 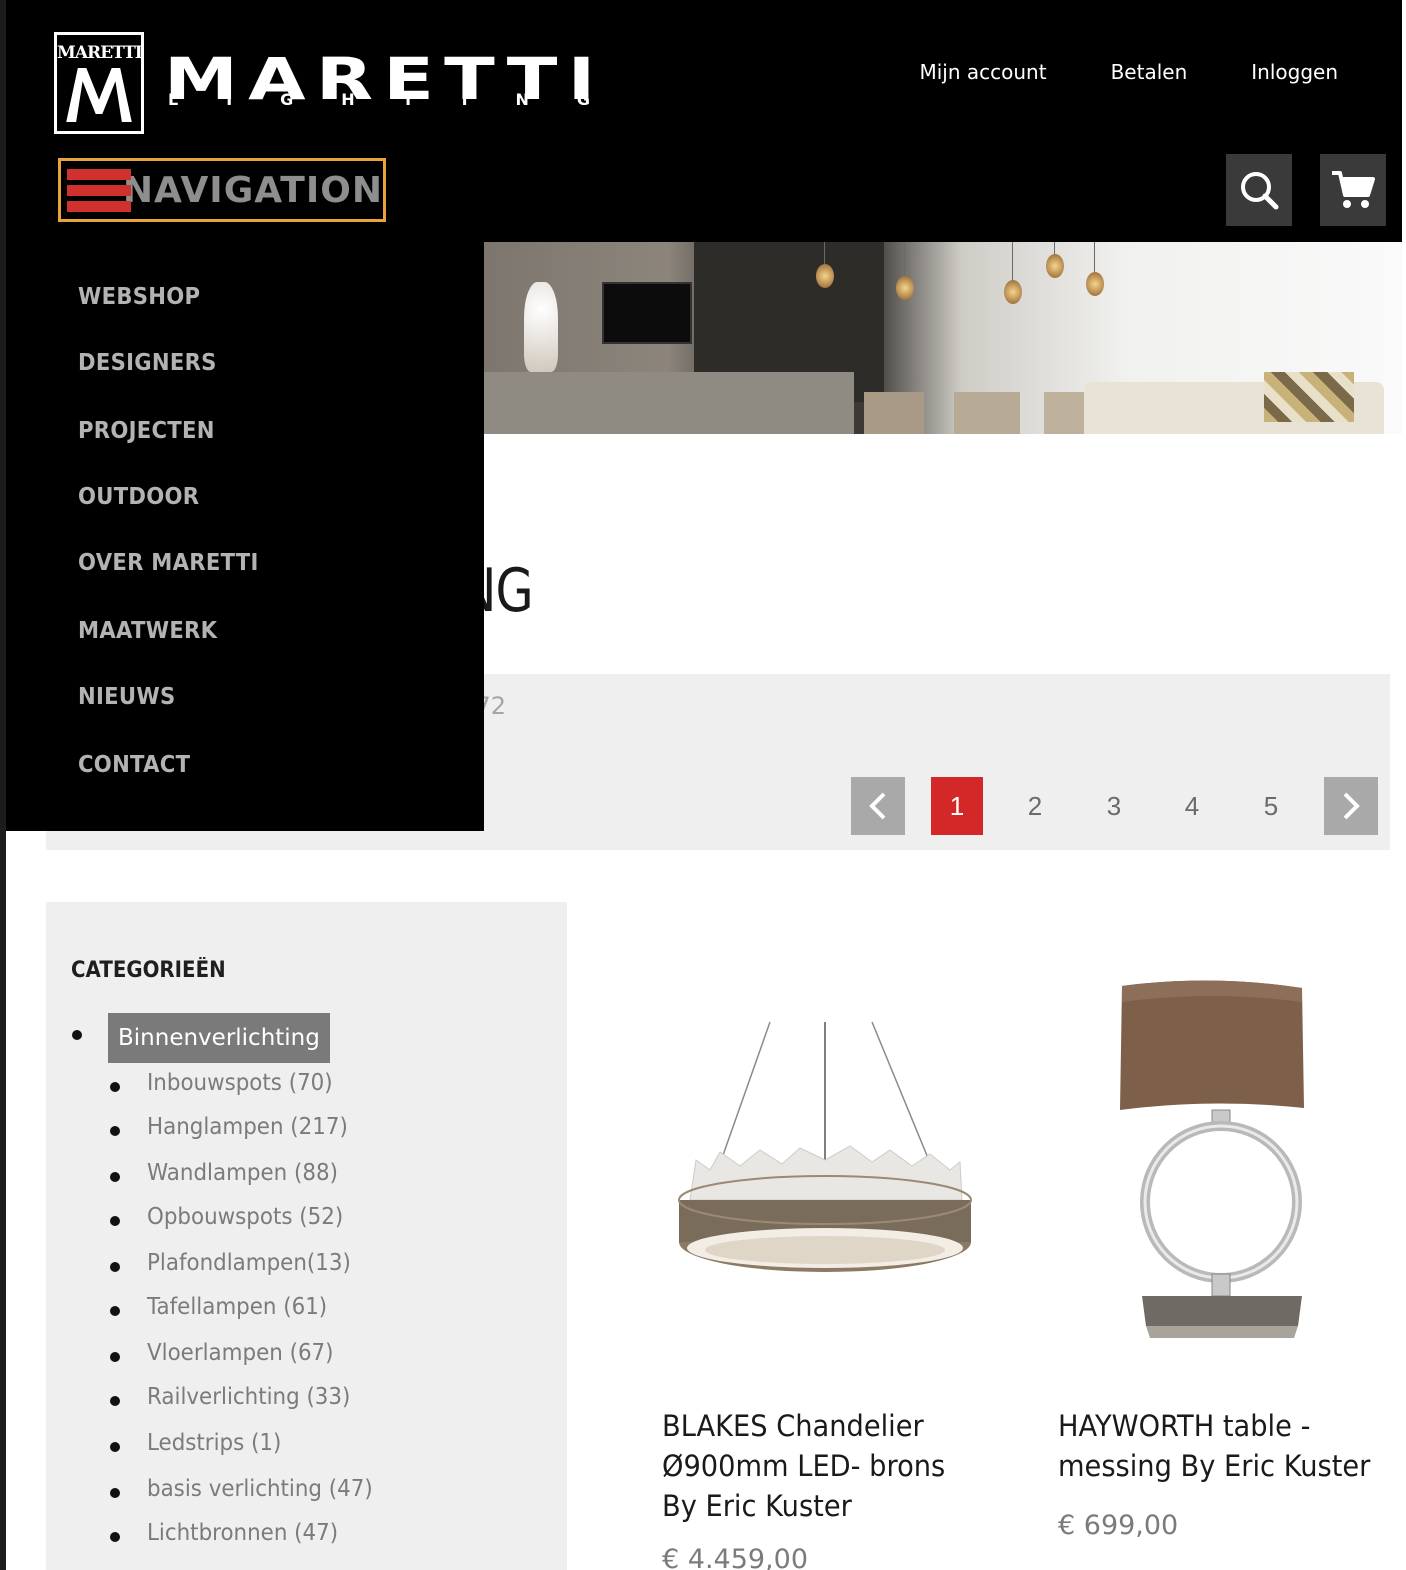 I want to click on categories-heading: CATEGORIEËN, so click(x=148, y=970).